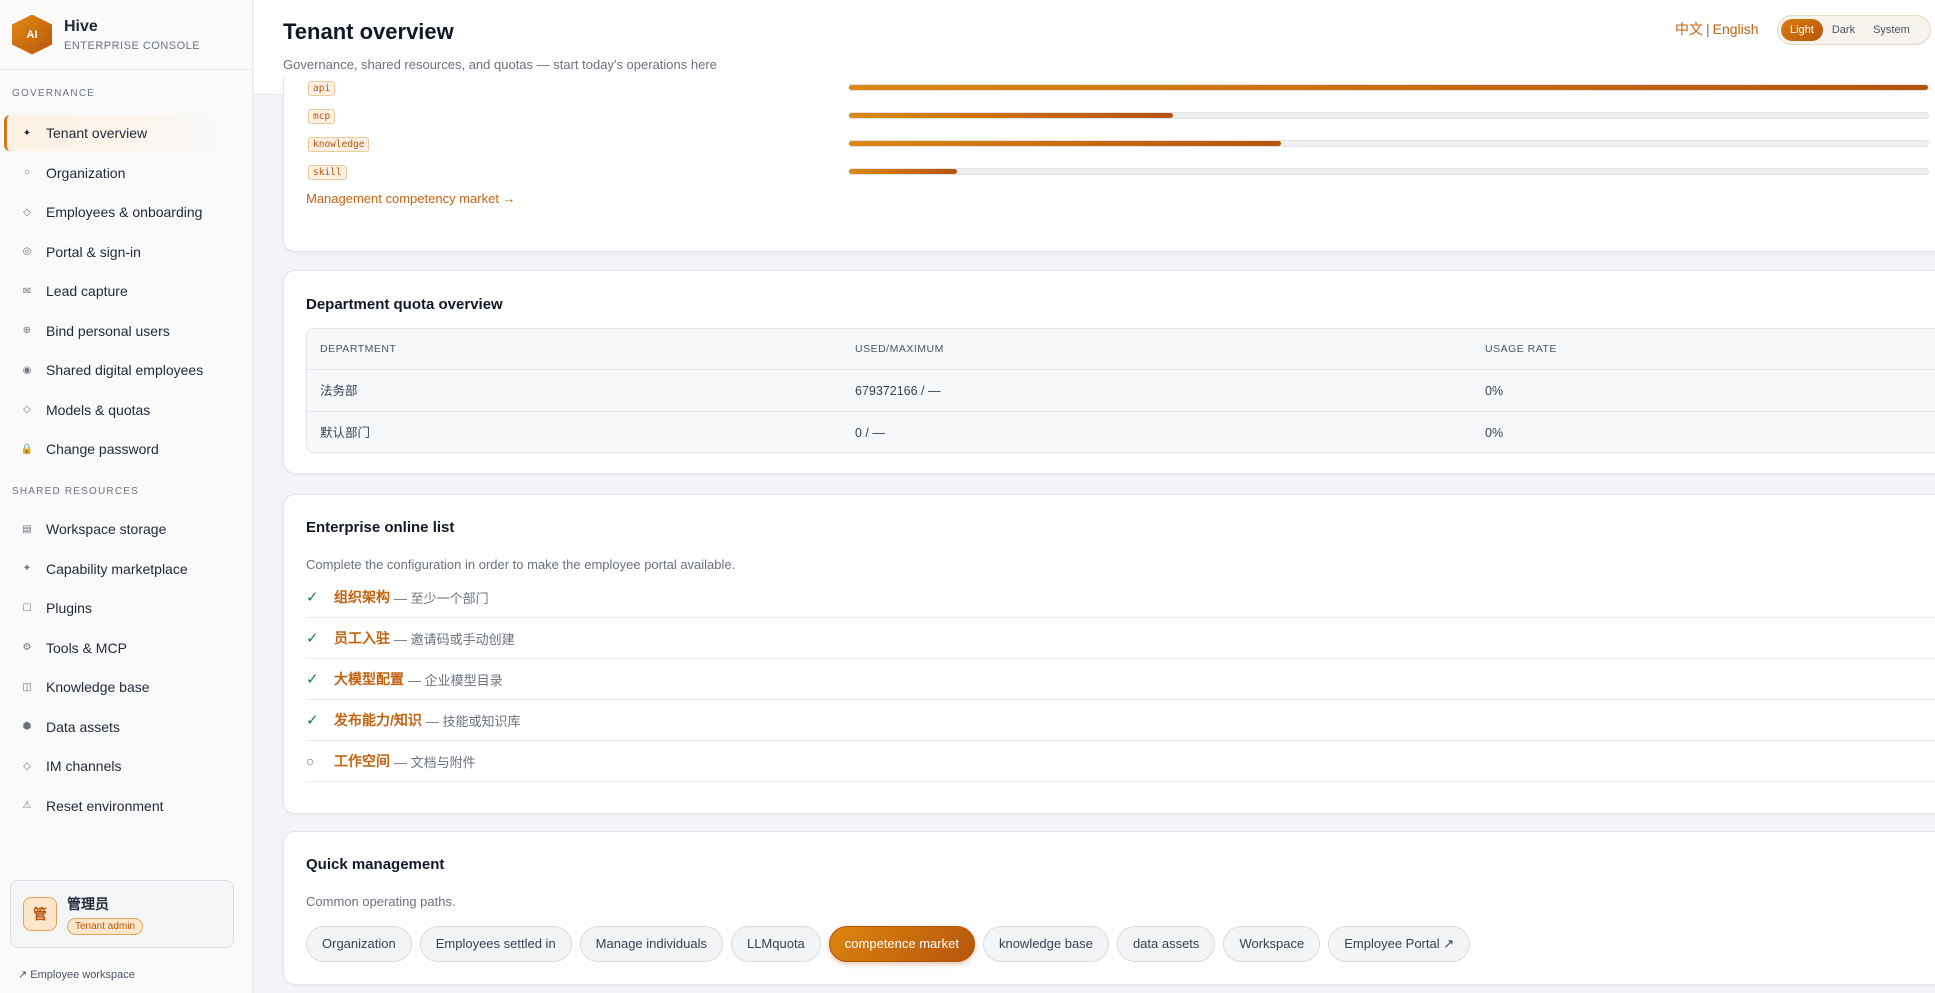 Image resolution: width=1935 pixels, height=993 pixels. Describe the element at coordinates (898, 391) in the screenshot. I see `used-max-cell: 679372166 / —` at that location.